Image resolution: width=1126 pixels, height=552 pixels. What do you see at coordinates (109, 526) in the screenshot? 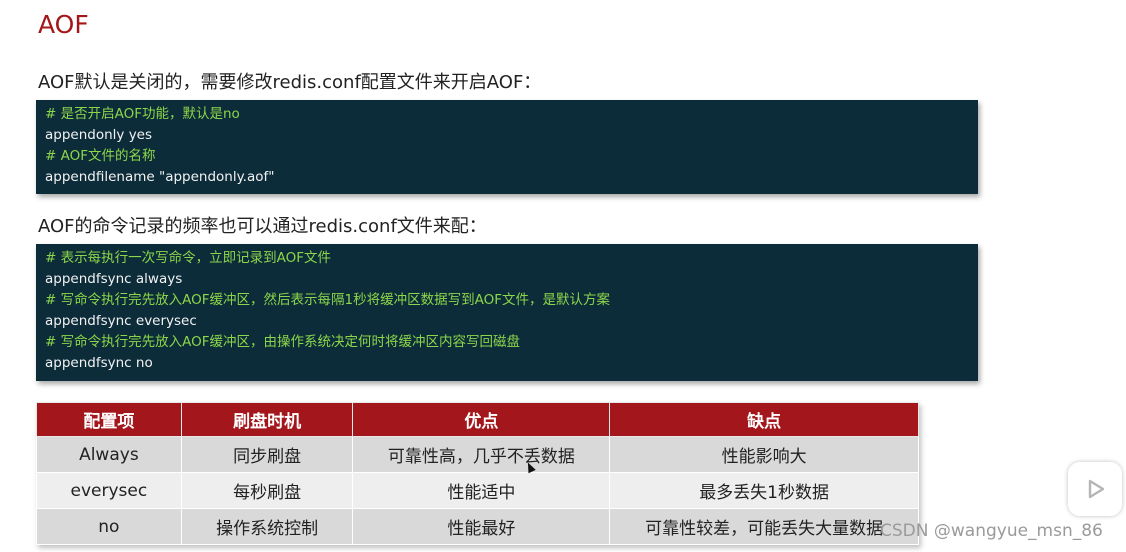
I see `table-cell: no` at bounding box center [109, 526].